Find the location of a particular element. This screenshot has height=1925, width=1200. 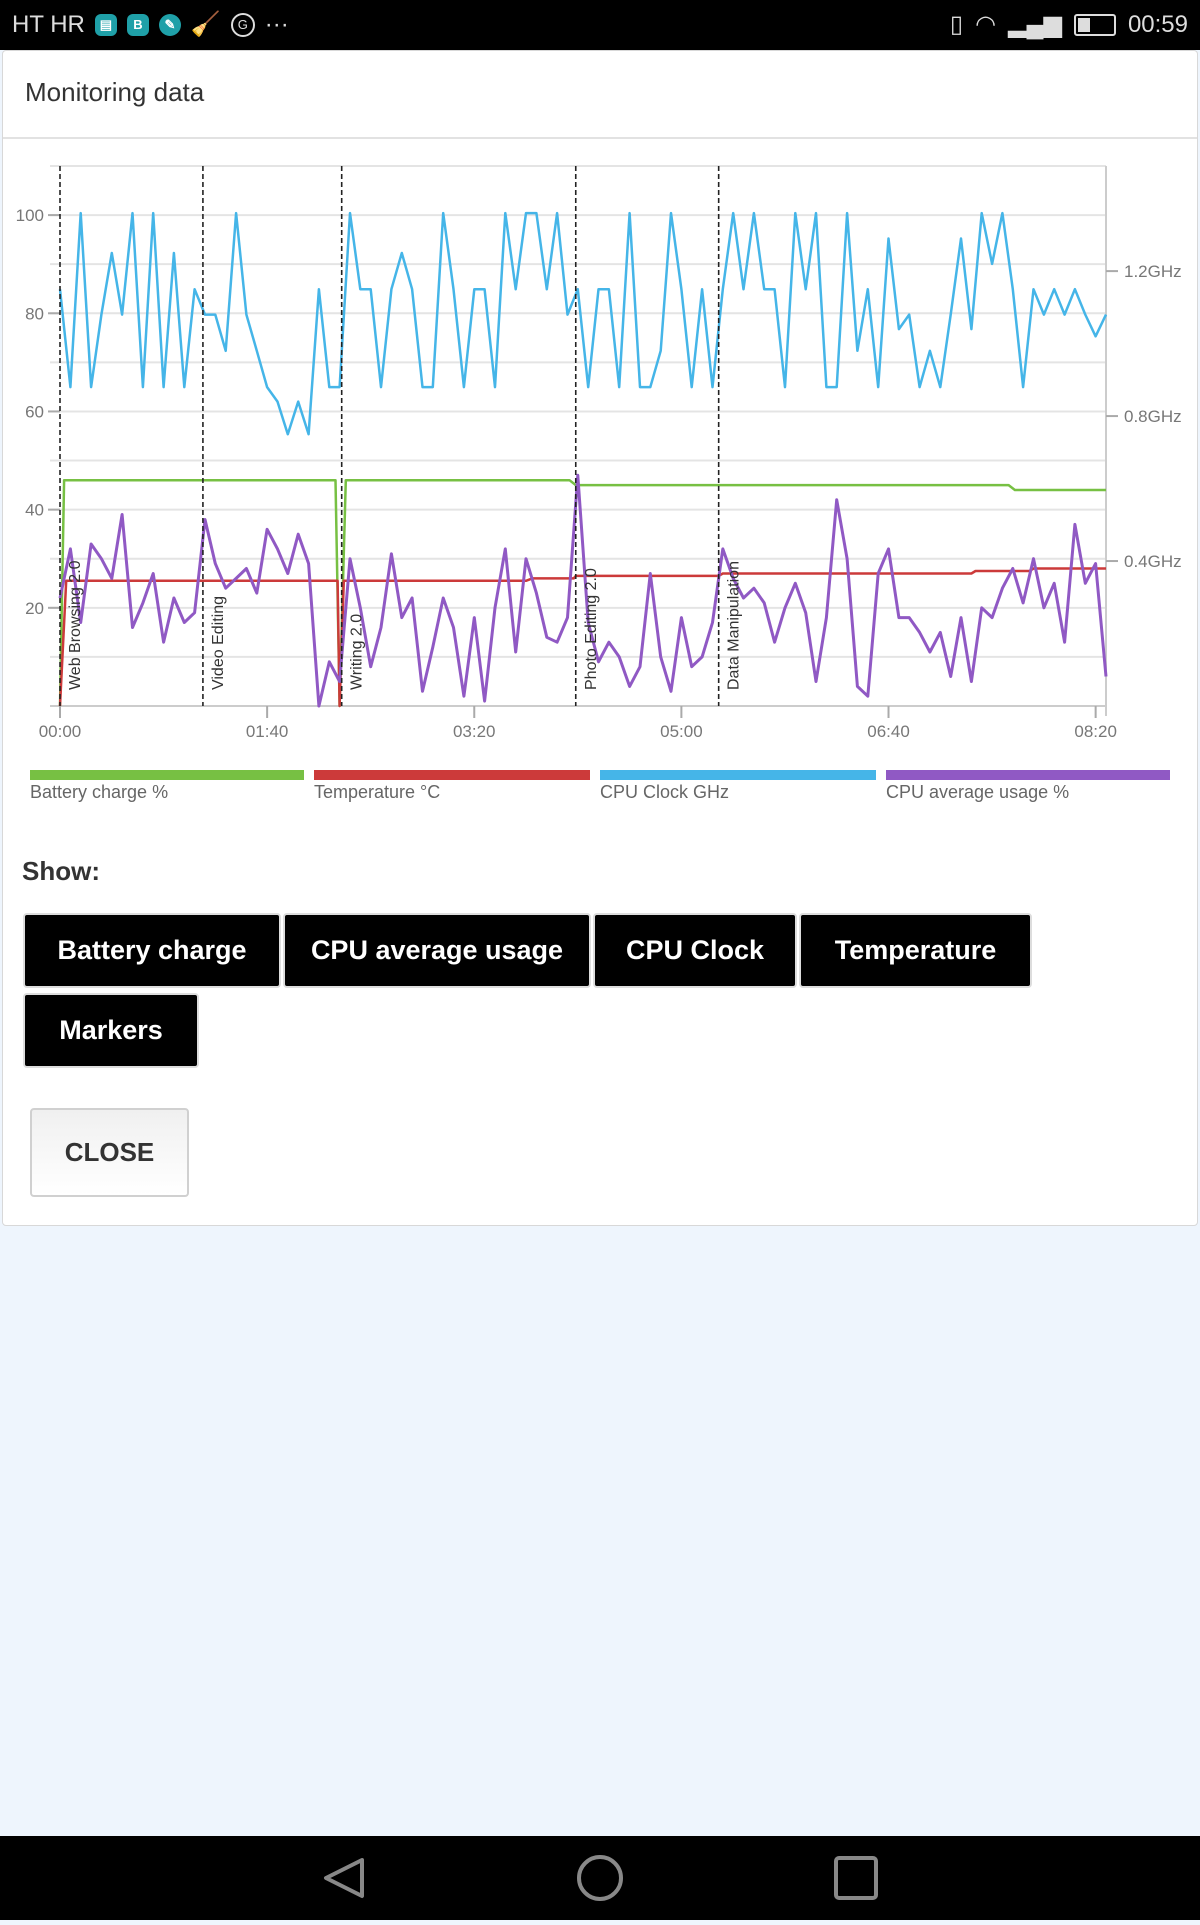

series-line-cpu-clock-ghz is located at coordinates (583, 323).